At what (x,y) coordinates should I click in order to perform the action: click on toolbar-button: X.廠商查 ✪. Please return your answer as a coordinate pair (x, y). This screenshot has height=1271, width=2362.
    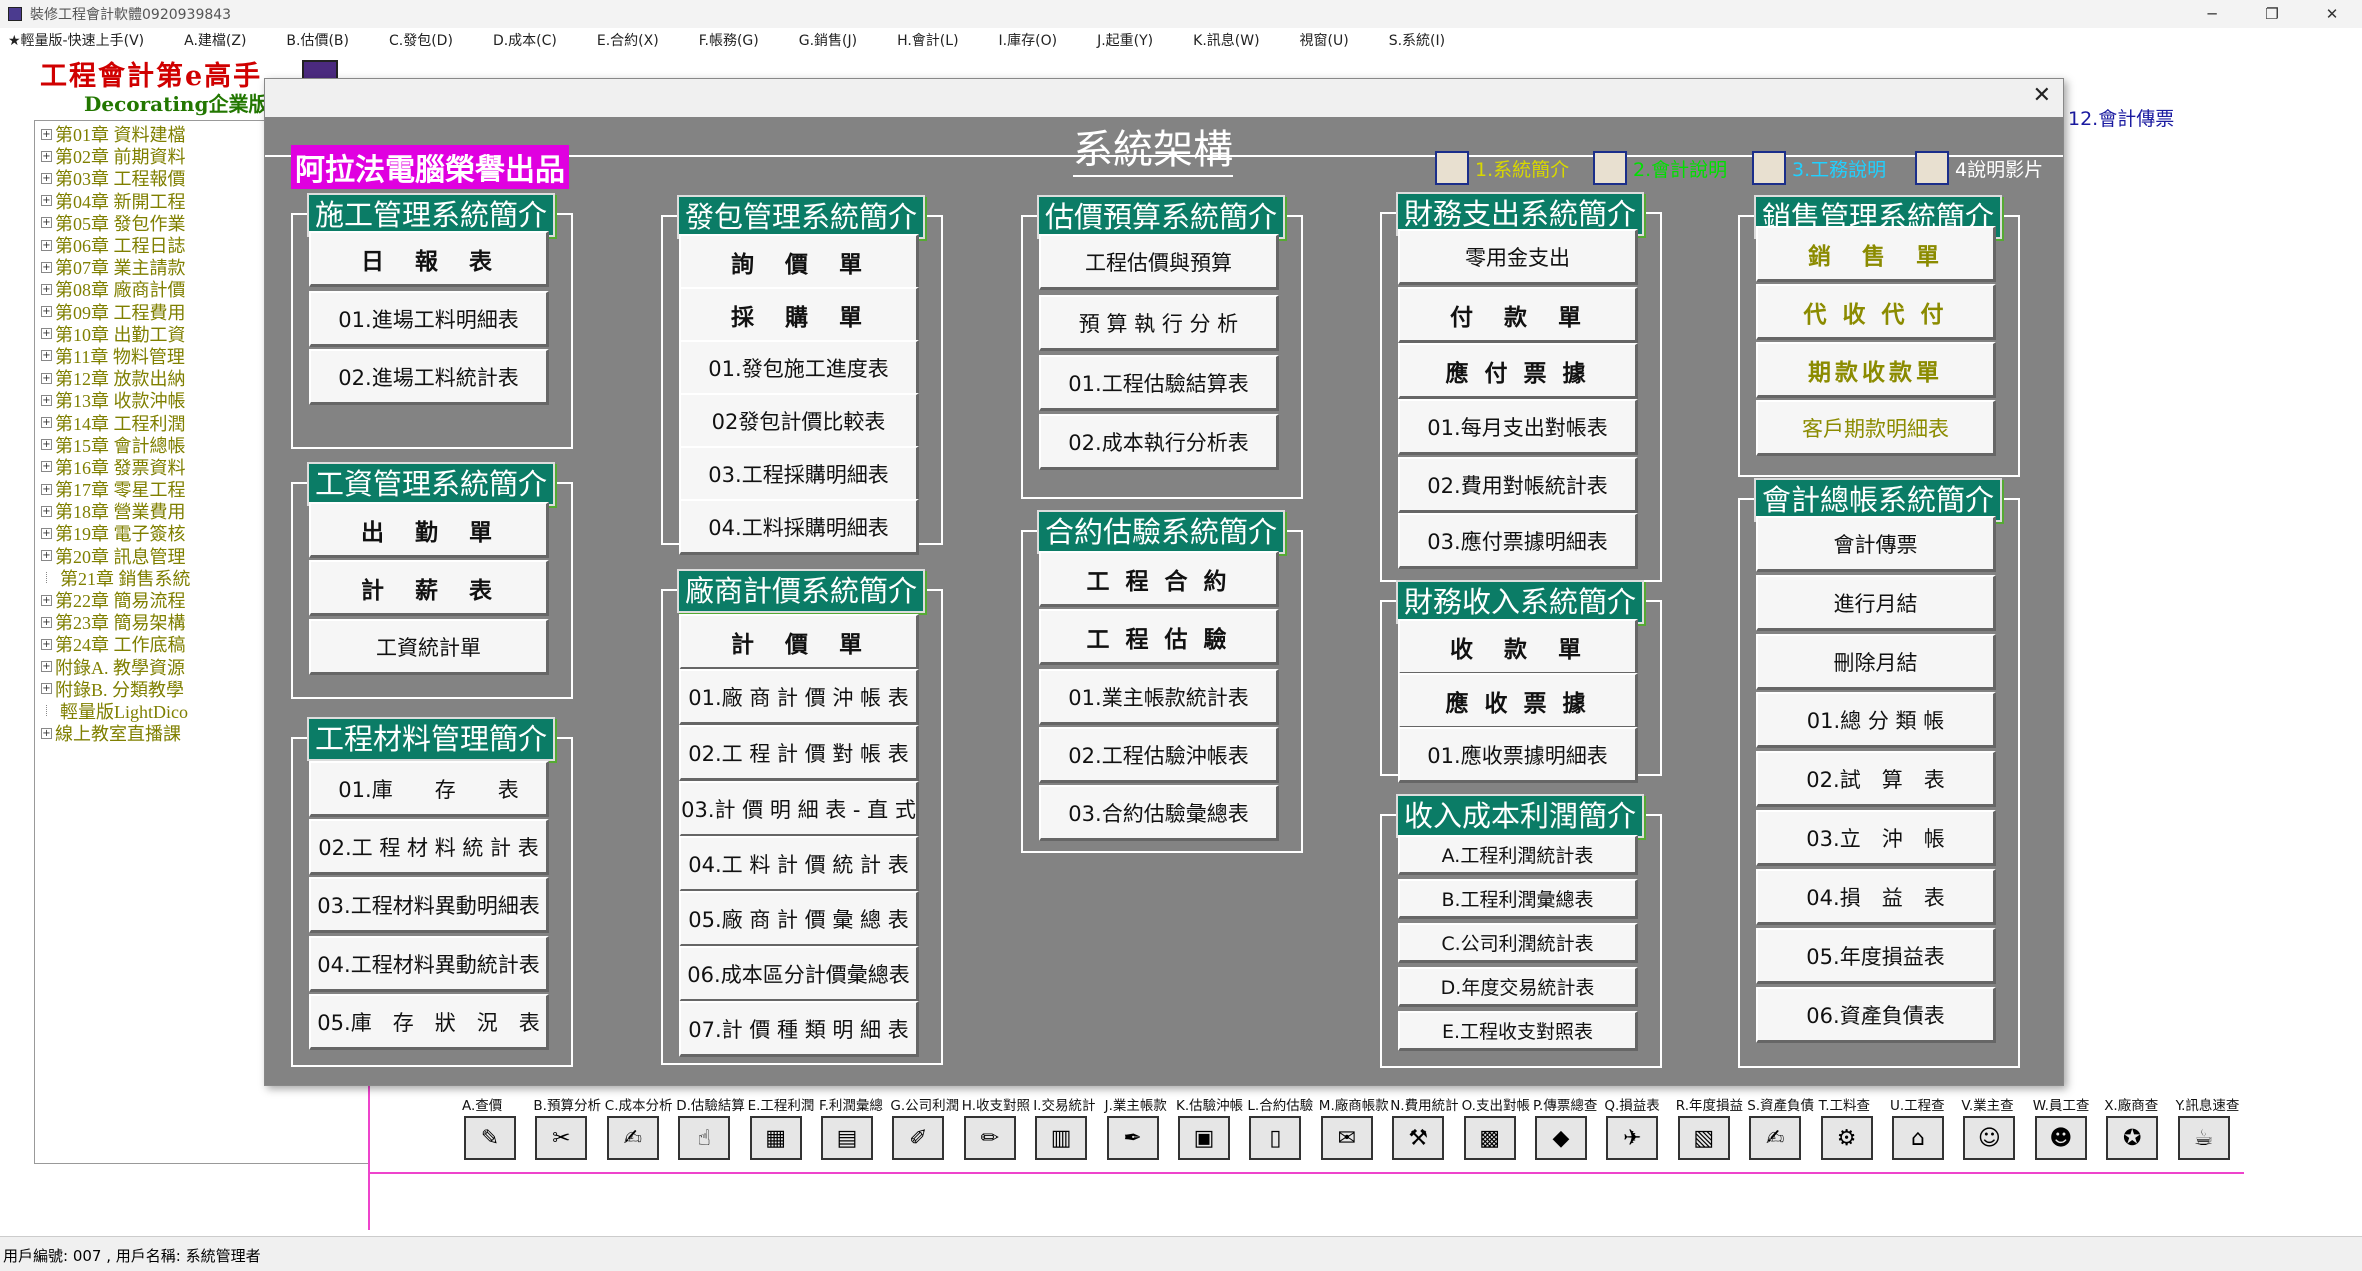
    Looking at the image, I should click on (2139, 1128).